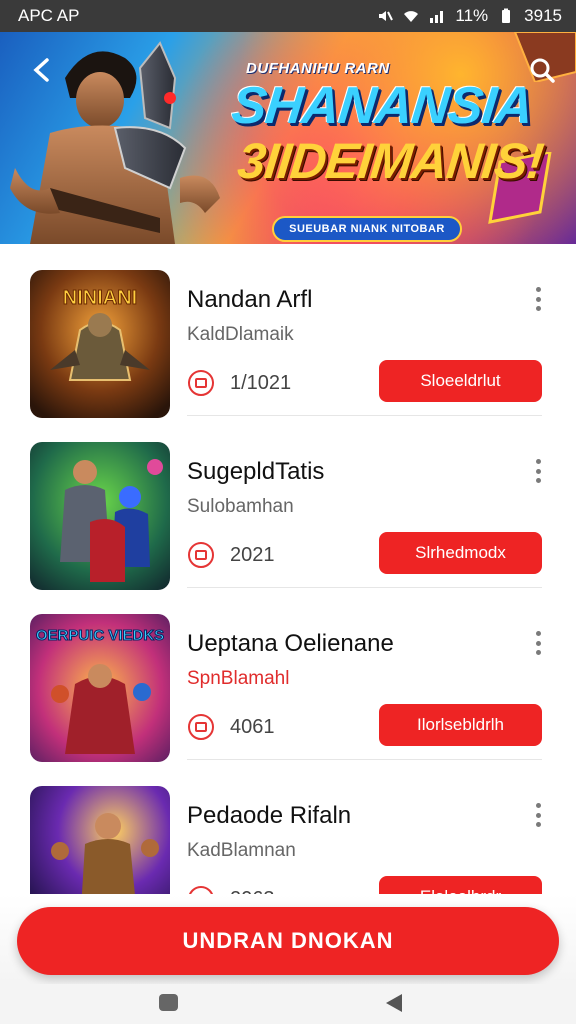 The image size is (576, 1024). Describe the element at coordinates (460, 886) in the screenshot. I see `game-action-button: Elaleelhrdr` at that location.